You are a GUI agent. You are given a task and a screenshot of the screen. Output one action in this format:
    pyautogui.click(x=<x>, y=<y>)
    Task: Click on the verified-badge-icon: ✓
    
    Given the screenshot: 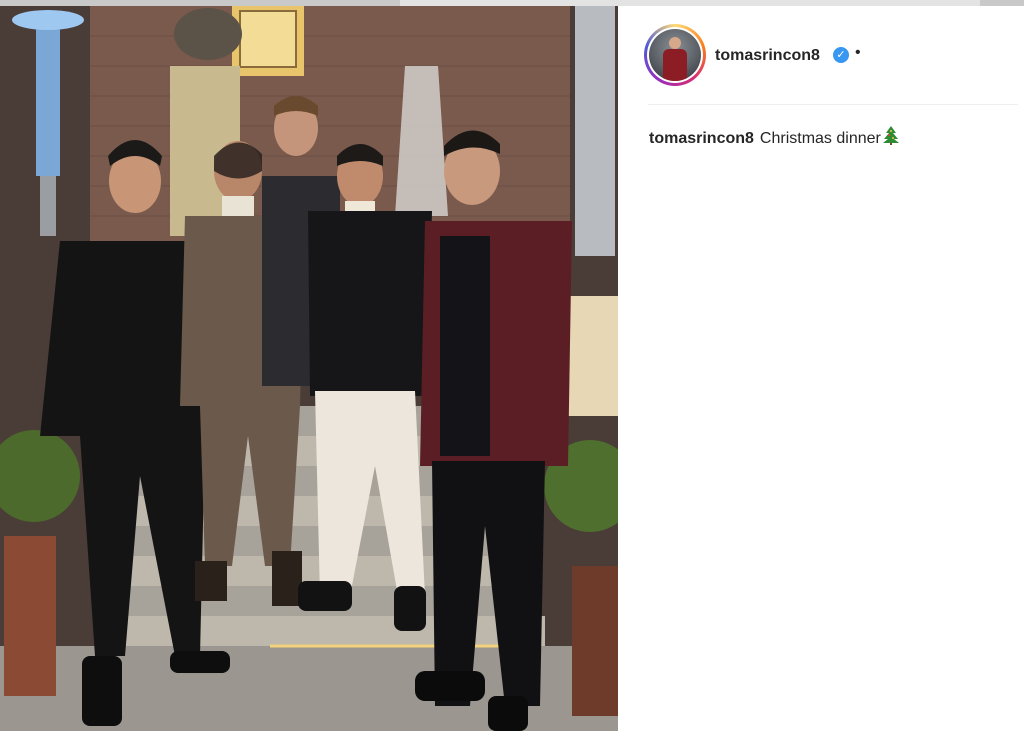 What is the action you would take?
    pyautogui.click(x=841, y=55)
    